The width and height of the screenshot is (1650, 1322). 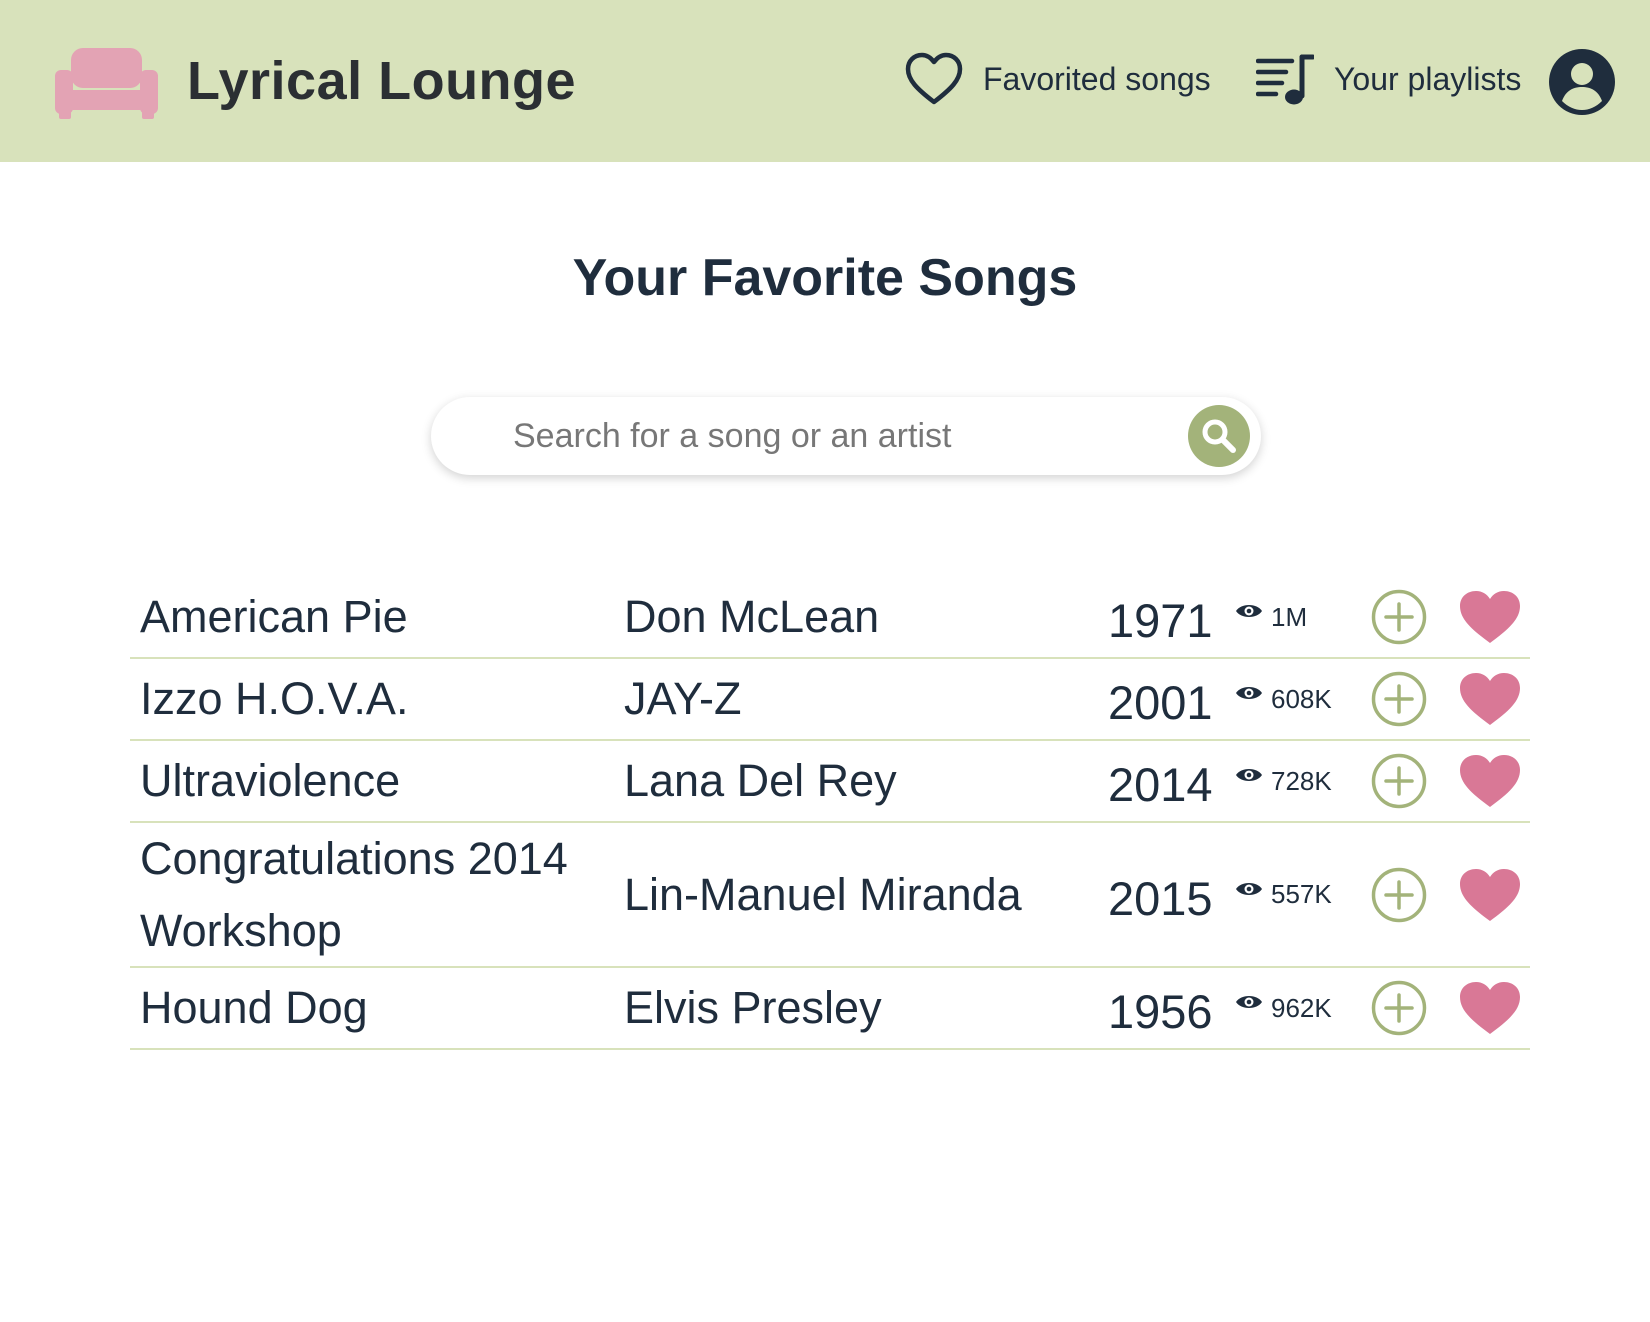 I want to click on song-year: 2014, so click(x=1160, y=784).